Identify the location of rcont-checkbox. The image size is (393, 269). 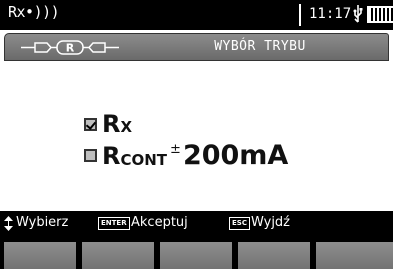
(90, 155).